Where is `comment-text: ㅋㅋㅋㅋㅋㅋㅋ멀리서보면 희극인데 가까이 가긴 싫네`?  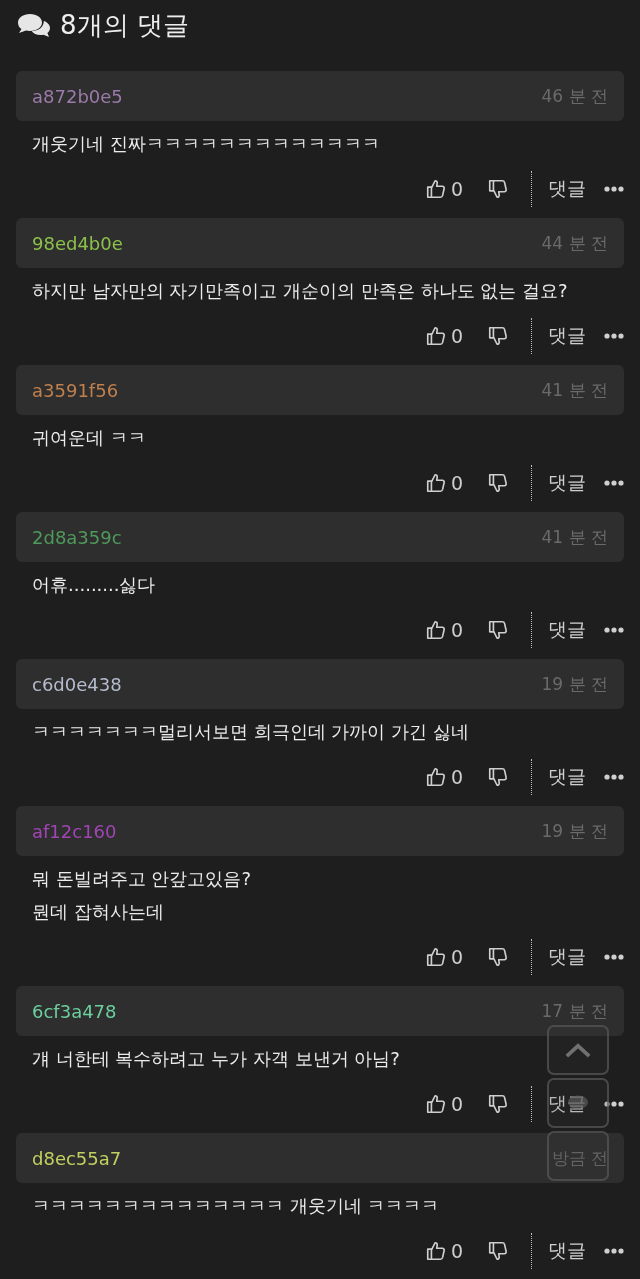
comment-text: ㅋㅋㅋㅋㅋㅋㅋ멀리서보면 희극인데 가까이 가긴 싫네 is located at coordinates (250, 732).